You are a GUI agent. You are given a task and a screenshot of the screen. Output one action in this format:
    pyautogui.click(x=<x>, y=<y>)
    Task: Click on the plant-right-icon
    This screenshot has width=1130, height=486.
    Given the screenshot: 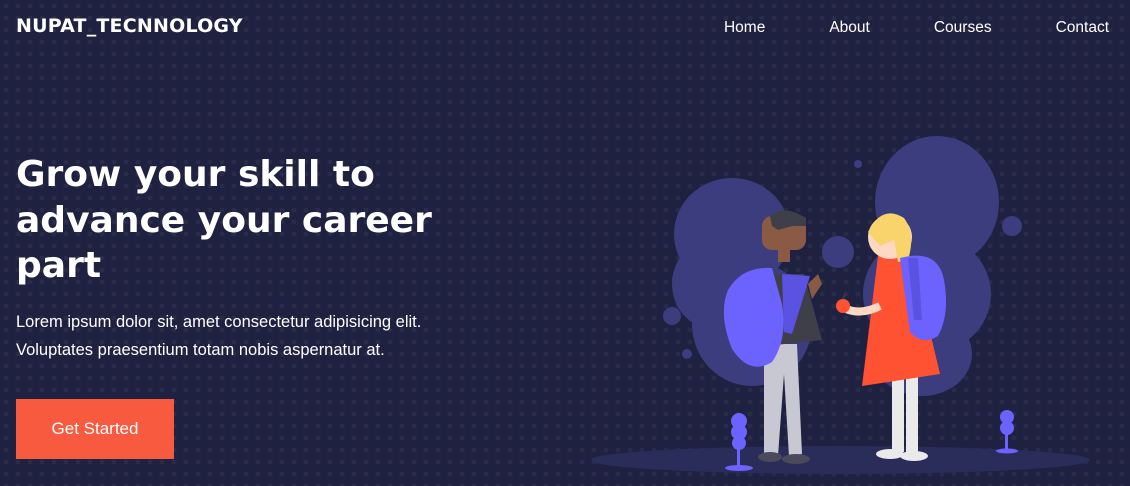 What is the action you would take?
    pyautogui.click(x=1007, y=432)
    